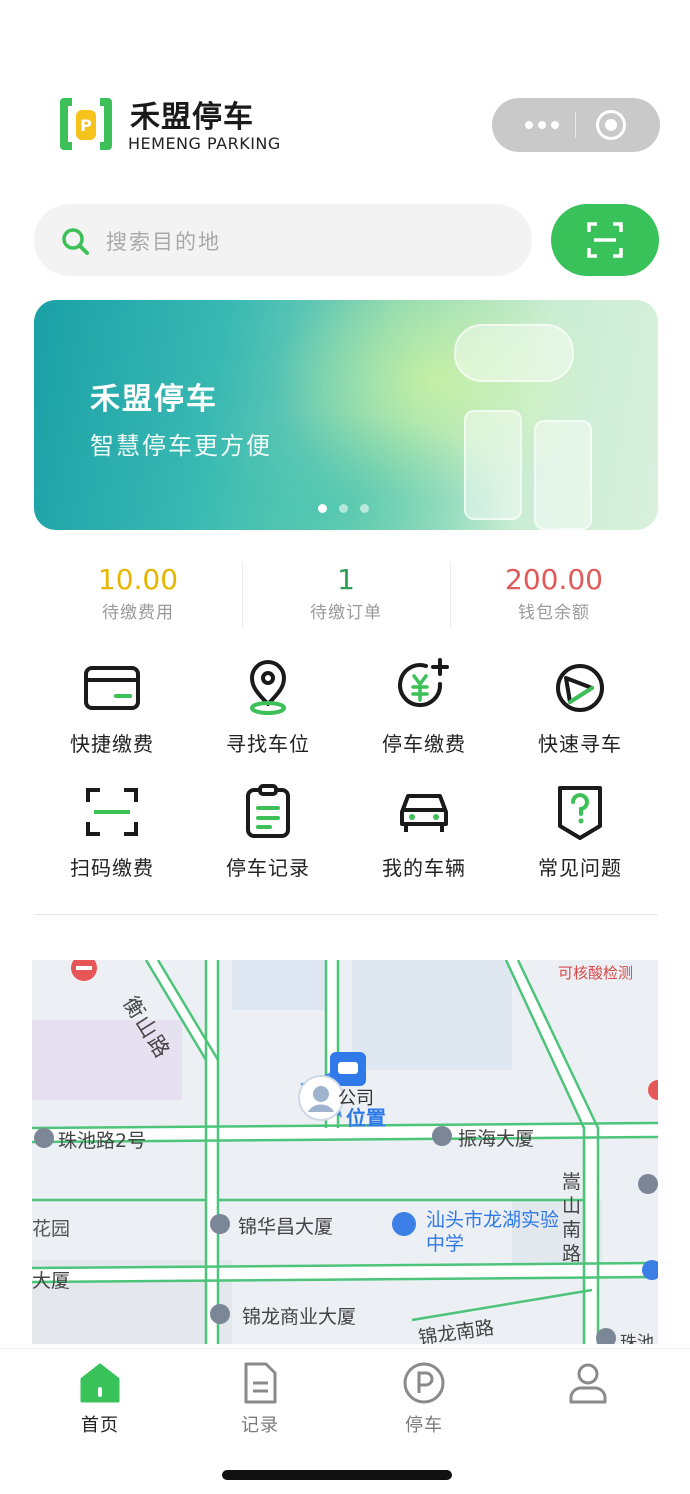  Describe the element at coordinates (138, 579) in the screenshot. I see `stat-value: 10.00` at that location.